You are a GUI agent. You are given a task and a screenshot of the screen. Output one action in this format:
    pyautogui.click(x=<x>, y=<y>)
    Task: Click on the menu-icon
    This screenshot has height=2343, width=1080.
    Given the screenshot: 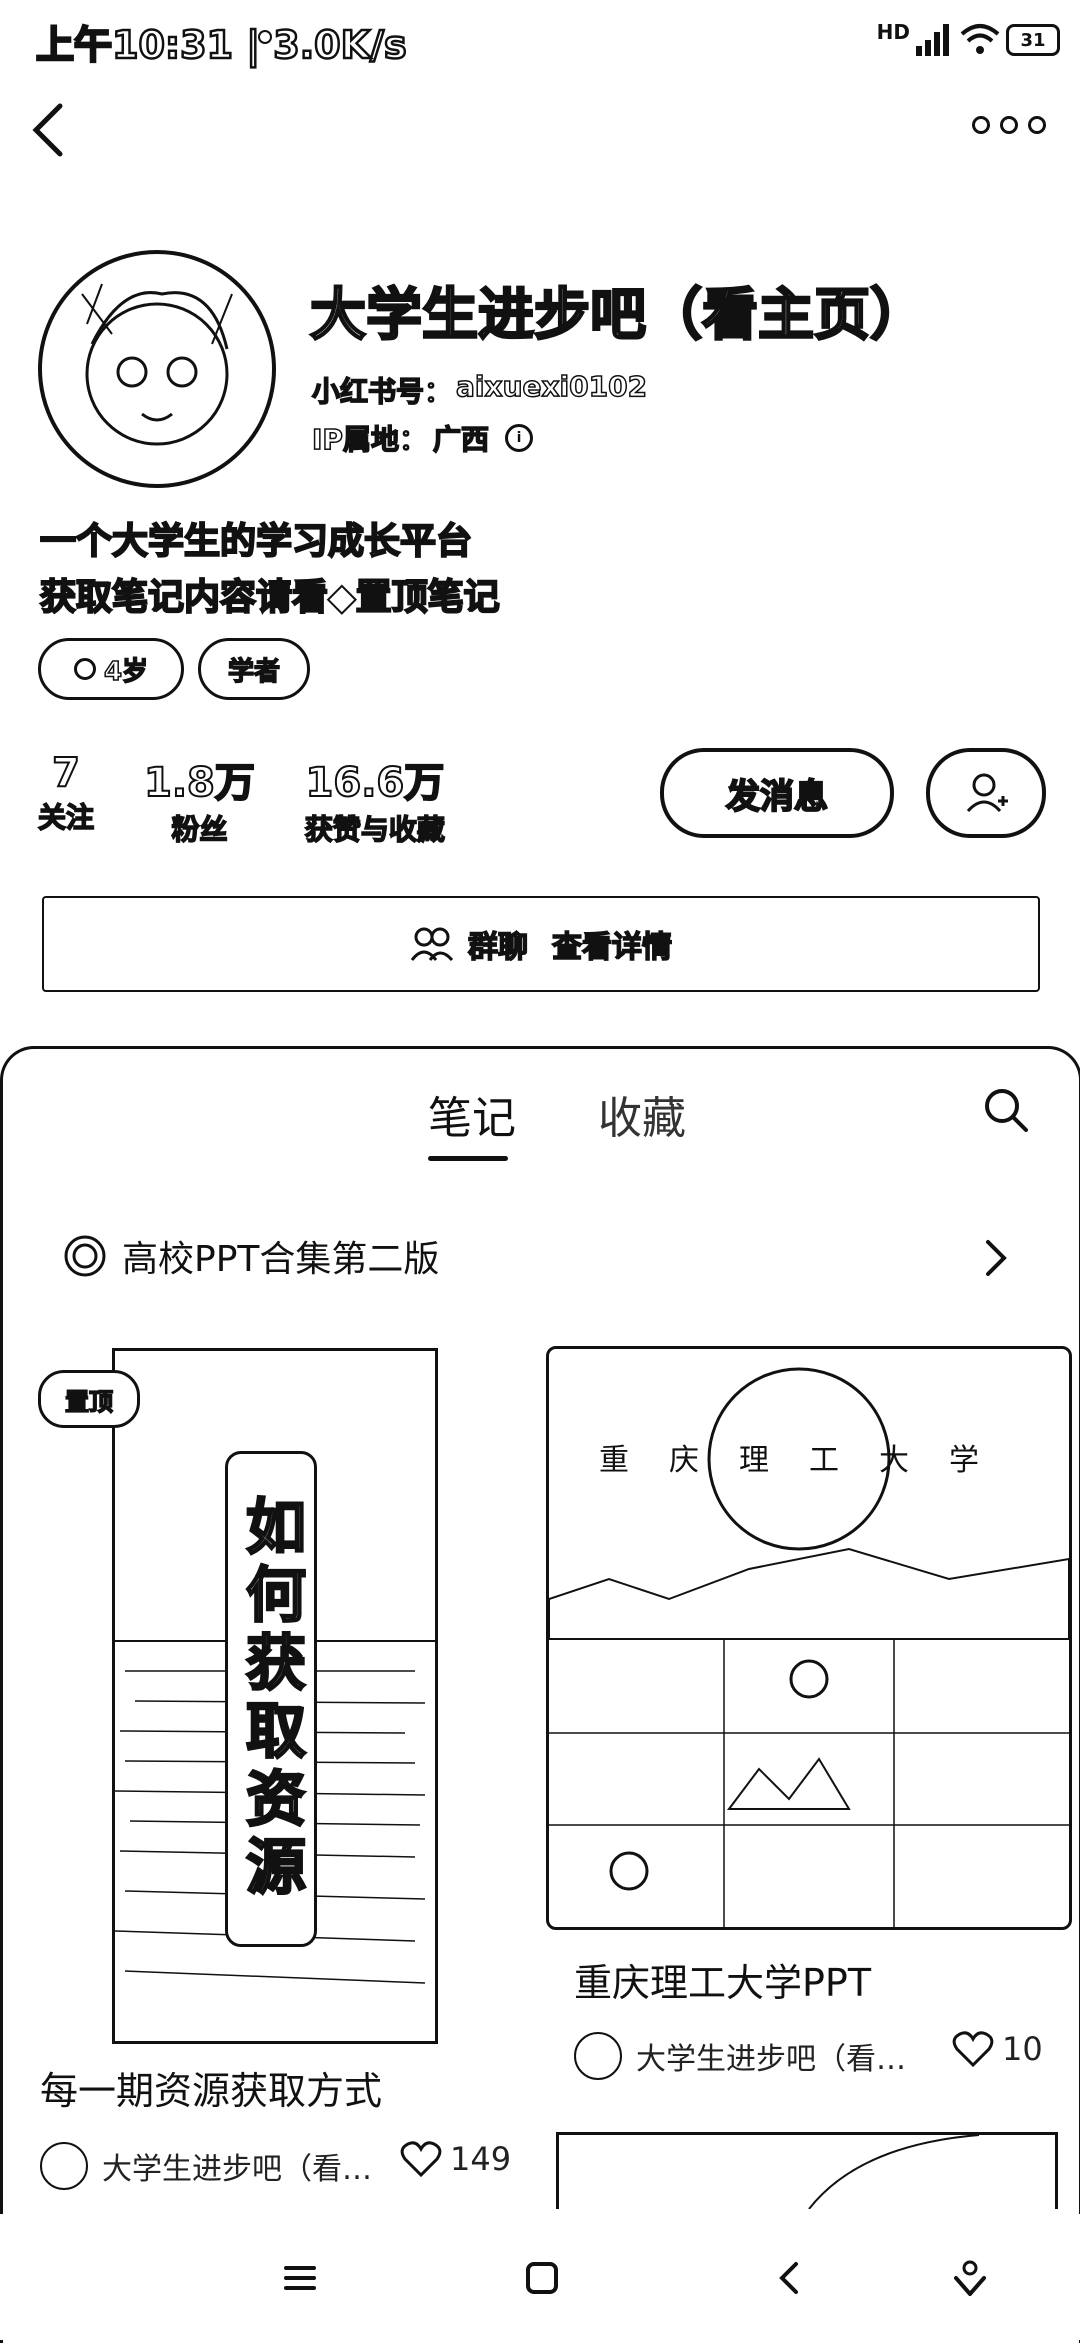 What is the action you would take?
    pyautogui.click(x=300, y=2278)
    